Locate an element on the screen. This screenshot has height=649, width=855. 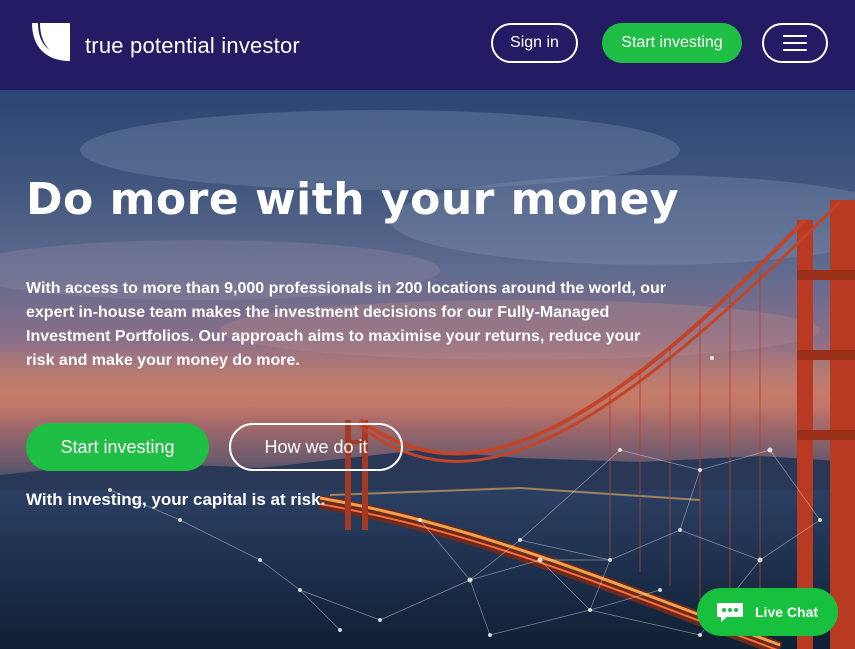
how-we-do-it-button: How we do it is located at coordinates (316, 447).